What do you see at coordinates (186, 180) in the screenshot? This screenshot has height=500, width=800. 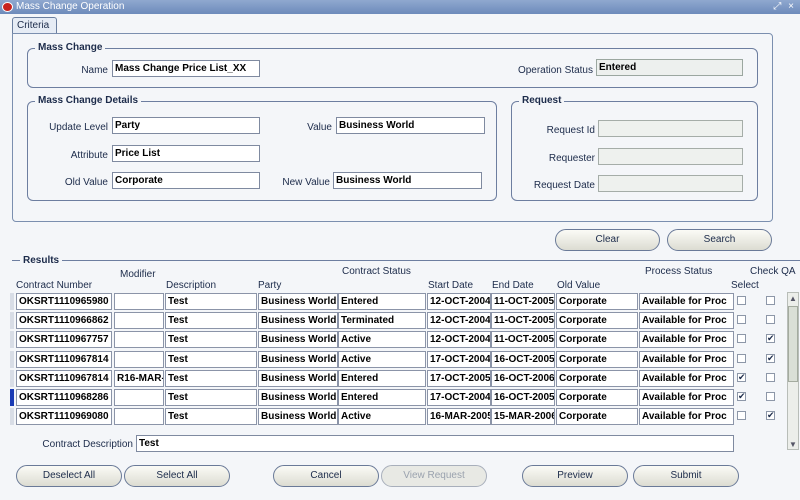 I see `old-value-field: Corporate` at bounding box center [186, 180].